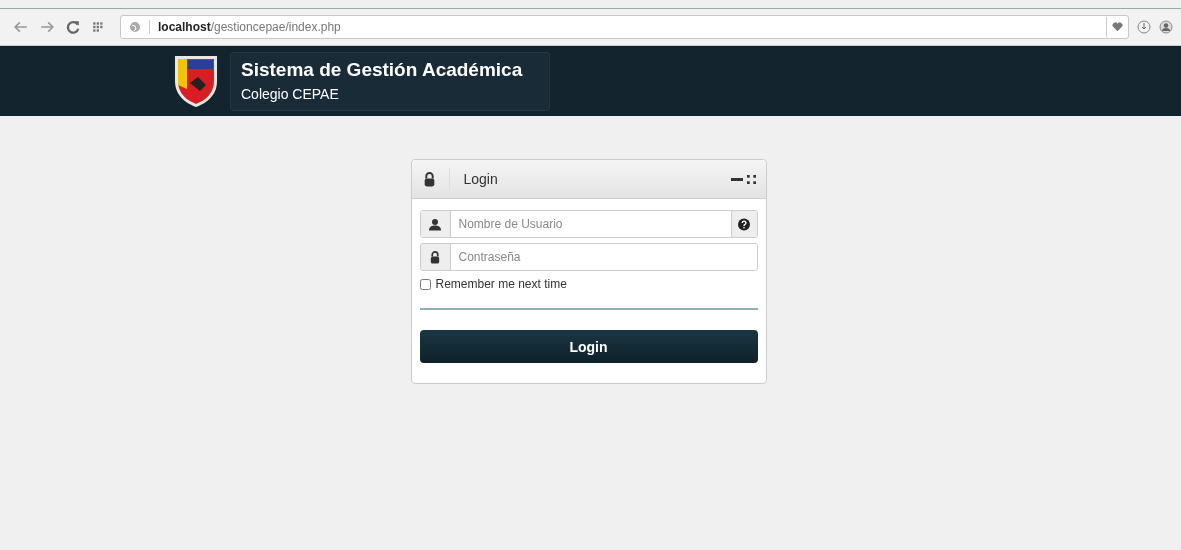 The width and height of the screenshot is (1181, 550). What do you see at coordinates (382, 69) in the screenshot?
I see `app-title: Sistema de Gestión Académica` at bounding box center [382, 69].